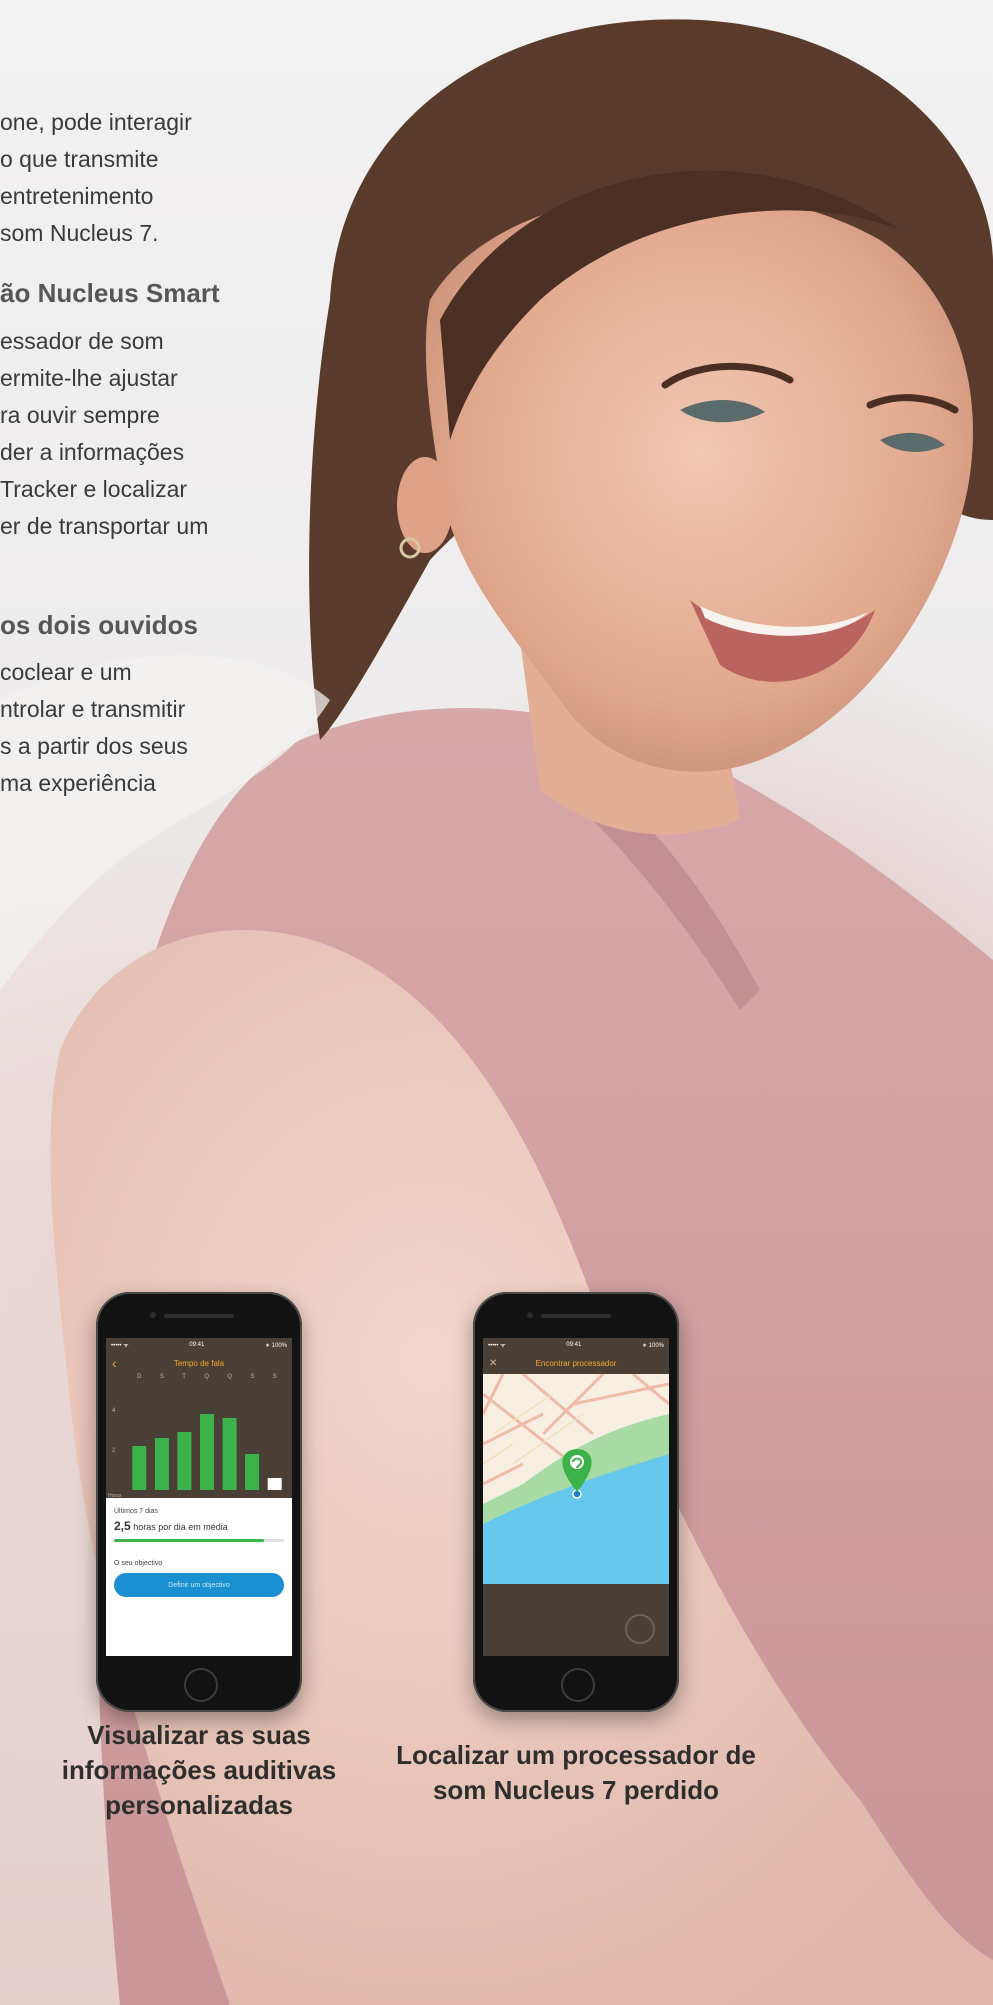  What do you see at coordinates (110, 293) in the screenshot?
I see `app-heading: ão Nucleus Smart` at bounding box center [110, 293].